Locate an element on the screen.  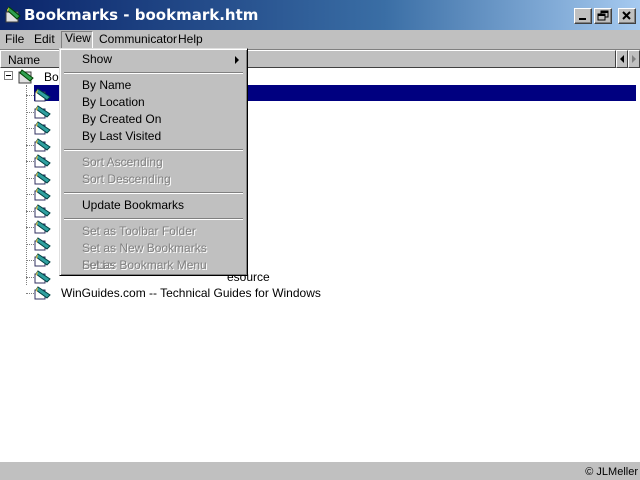
menu-item-by-location: By Location is located at coordinates (153, 102).